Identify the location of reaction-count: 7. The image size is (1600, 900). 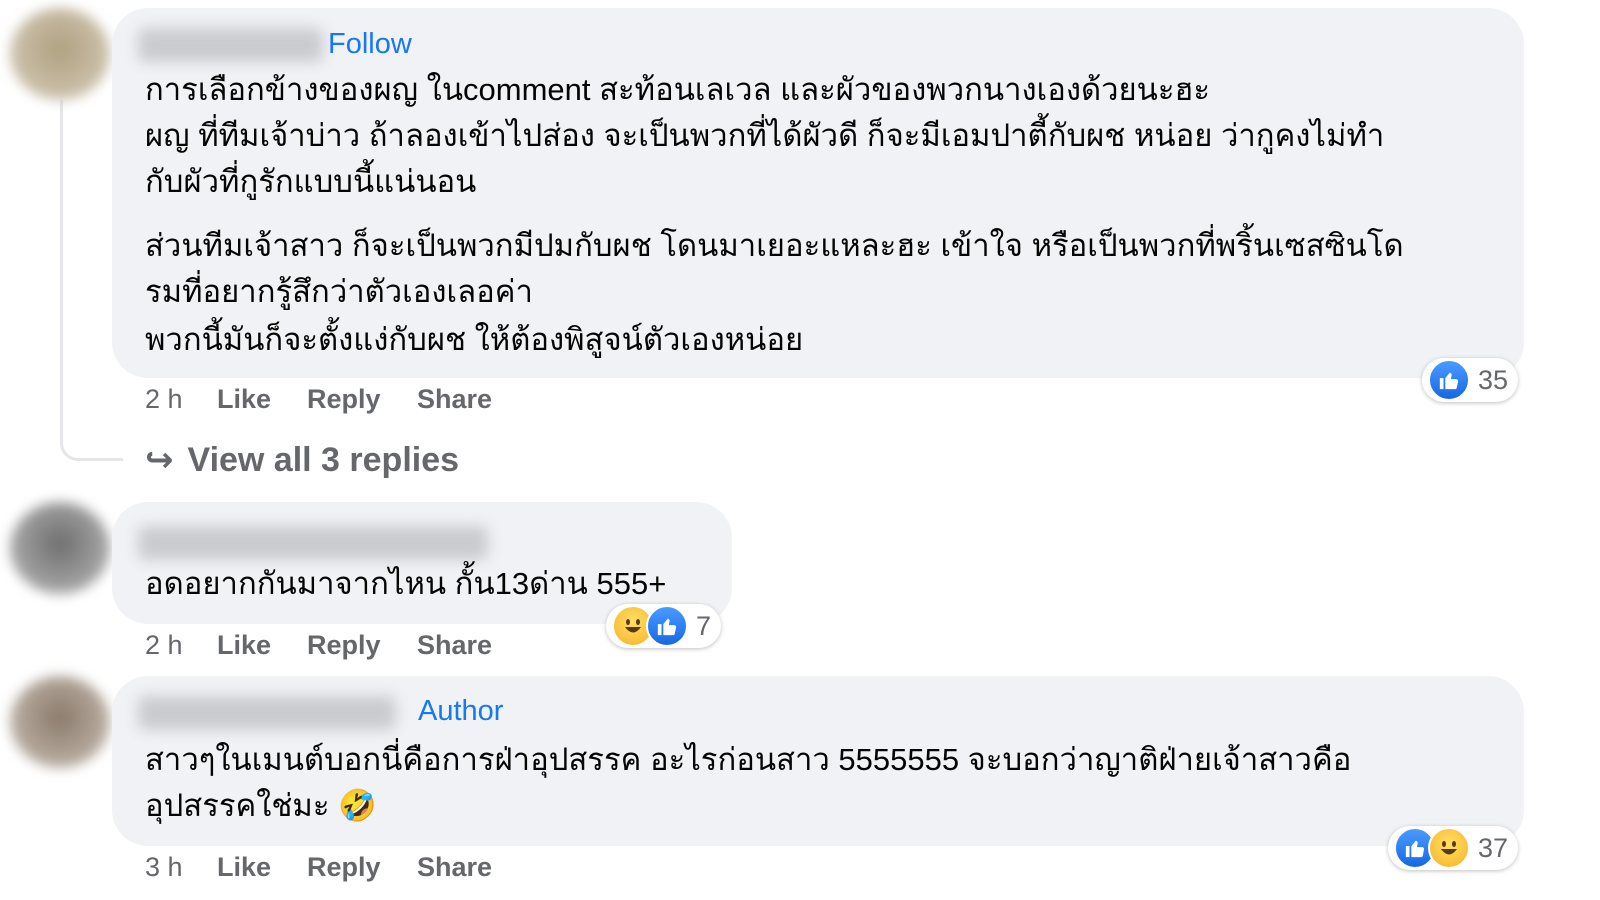
(704, 625).